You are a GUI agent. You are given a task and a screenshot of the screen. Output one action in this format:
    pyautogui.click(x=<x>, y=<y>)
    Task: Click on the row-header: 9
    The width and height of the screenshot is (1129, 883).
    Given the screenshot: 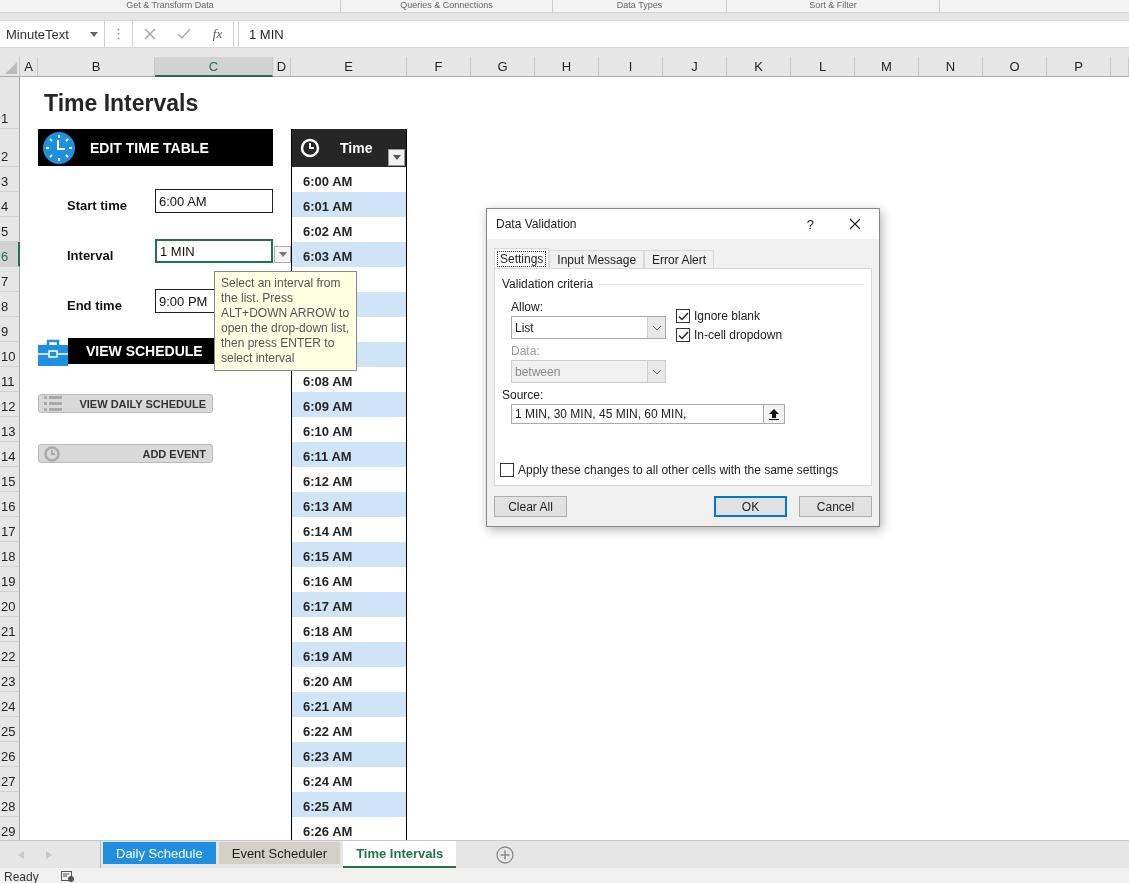 What is the action you would take?
    pyautogui.click(x=10, y=329)
    